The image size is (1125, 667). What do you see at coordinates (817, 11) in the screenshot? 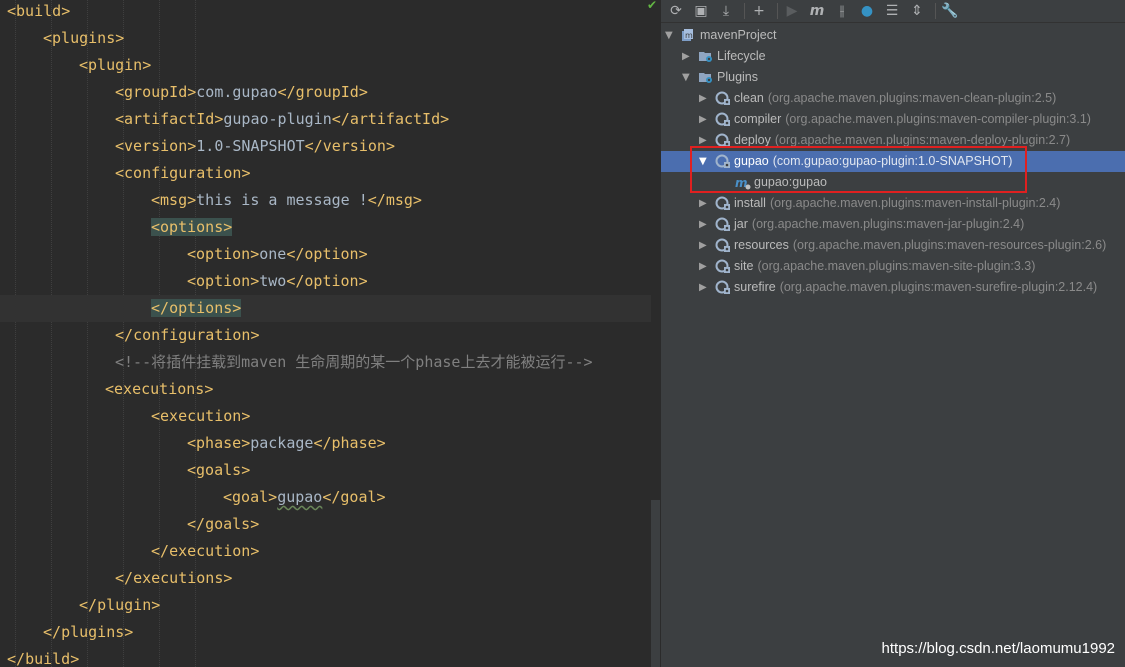
I see `execute-goal-button: m` at bounding box center [817, 11].